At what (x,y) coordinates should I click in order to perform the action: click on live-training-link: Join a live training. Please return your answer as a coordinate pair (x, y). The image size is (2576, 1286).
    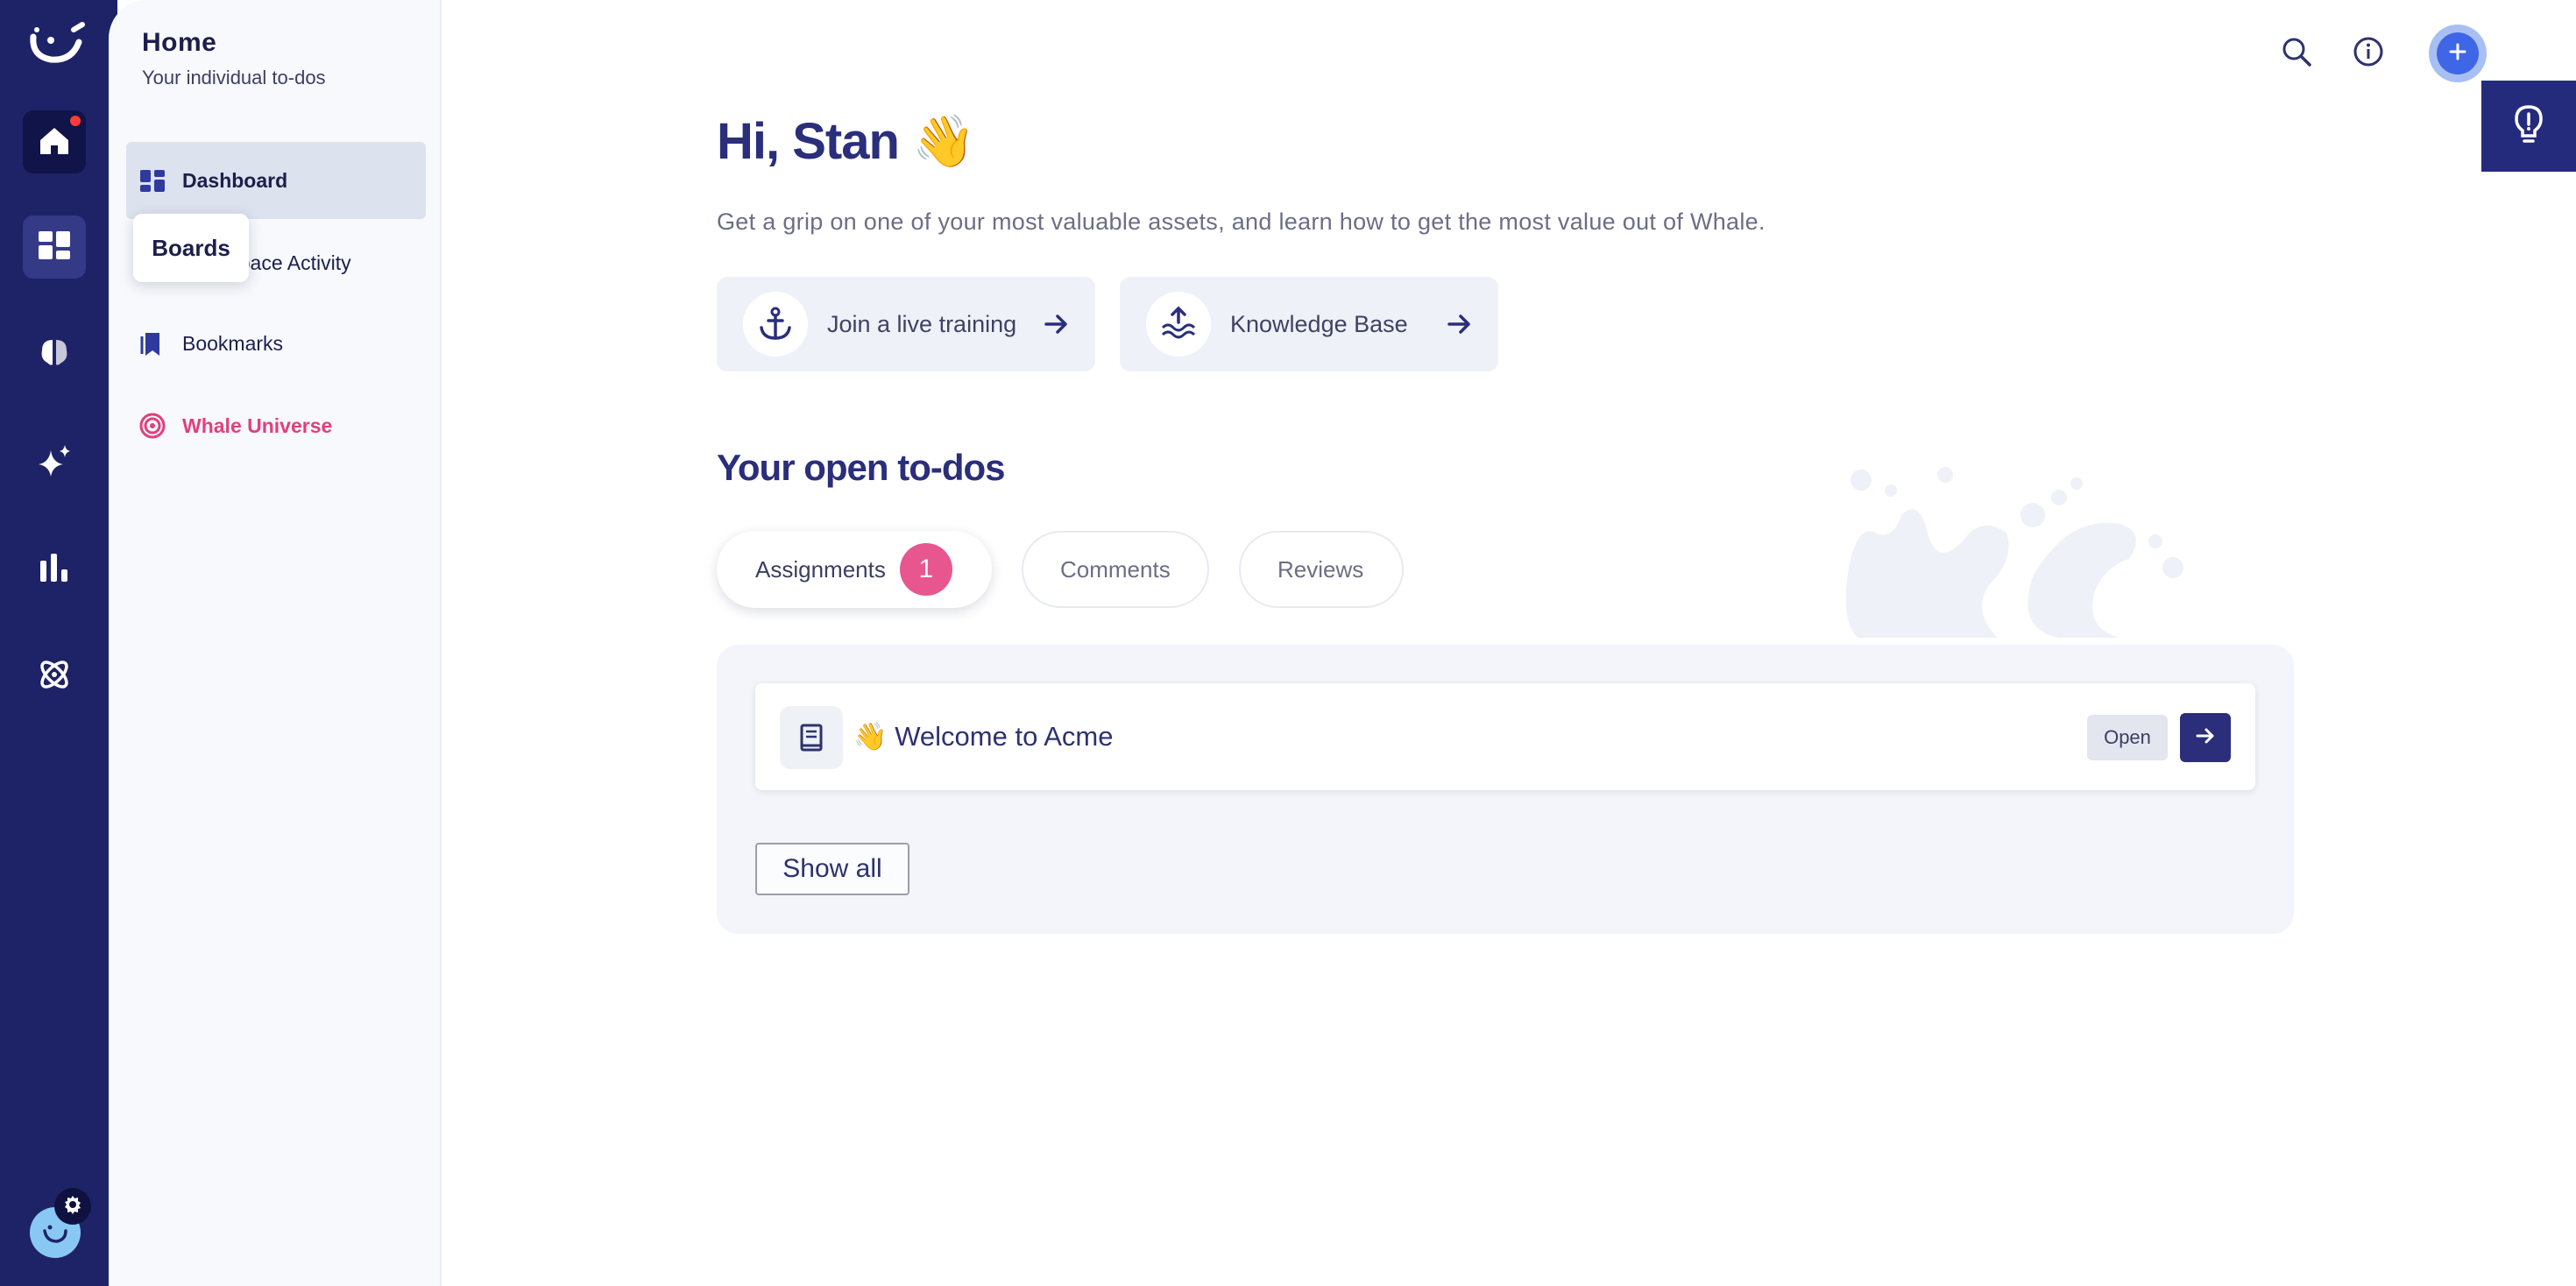
    Looking at the image, I should click on (906, 324).